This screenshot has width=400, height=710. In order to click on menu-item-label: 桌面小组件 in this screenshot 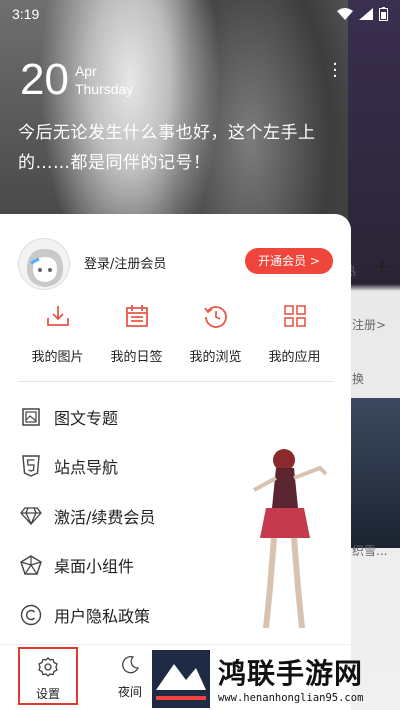, I will do `click(94, 567)`.